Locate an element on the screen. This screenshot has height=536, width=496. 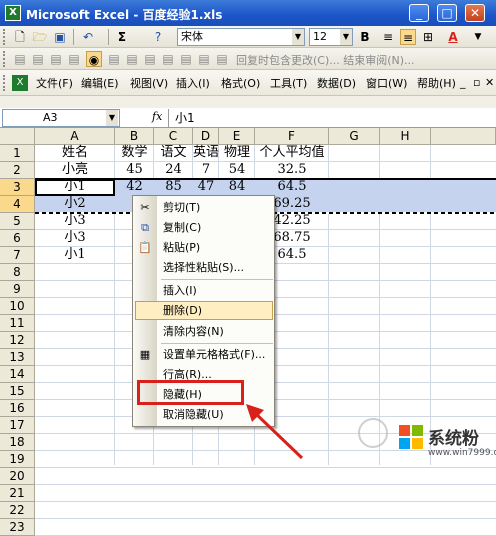
close-button: ✕ is located at coordinates (475, 13).